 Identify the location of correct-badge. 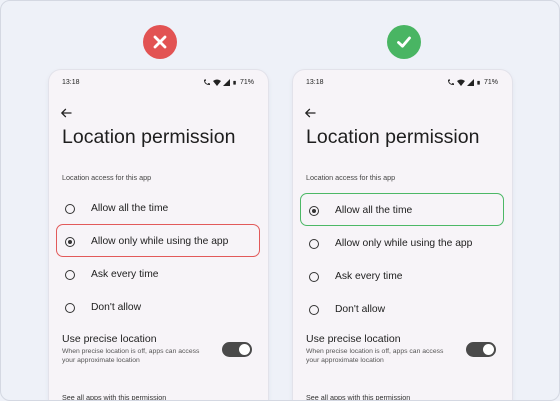
(404, 42).